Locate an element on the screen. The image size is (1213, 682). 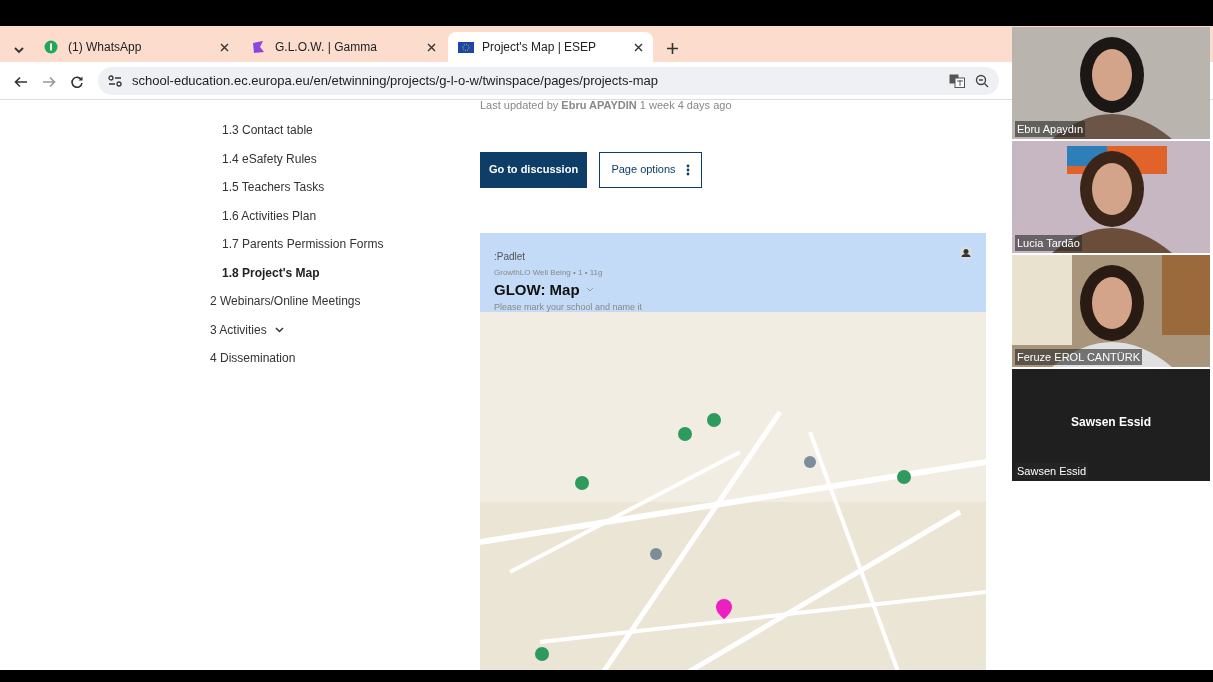
chat-icon is located at coordinates (52, 47).